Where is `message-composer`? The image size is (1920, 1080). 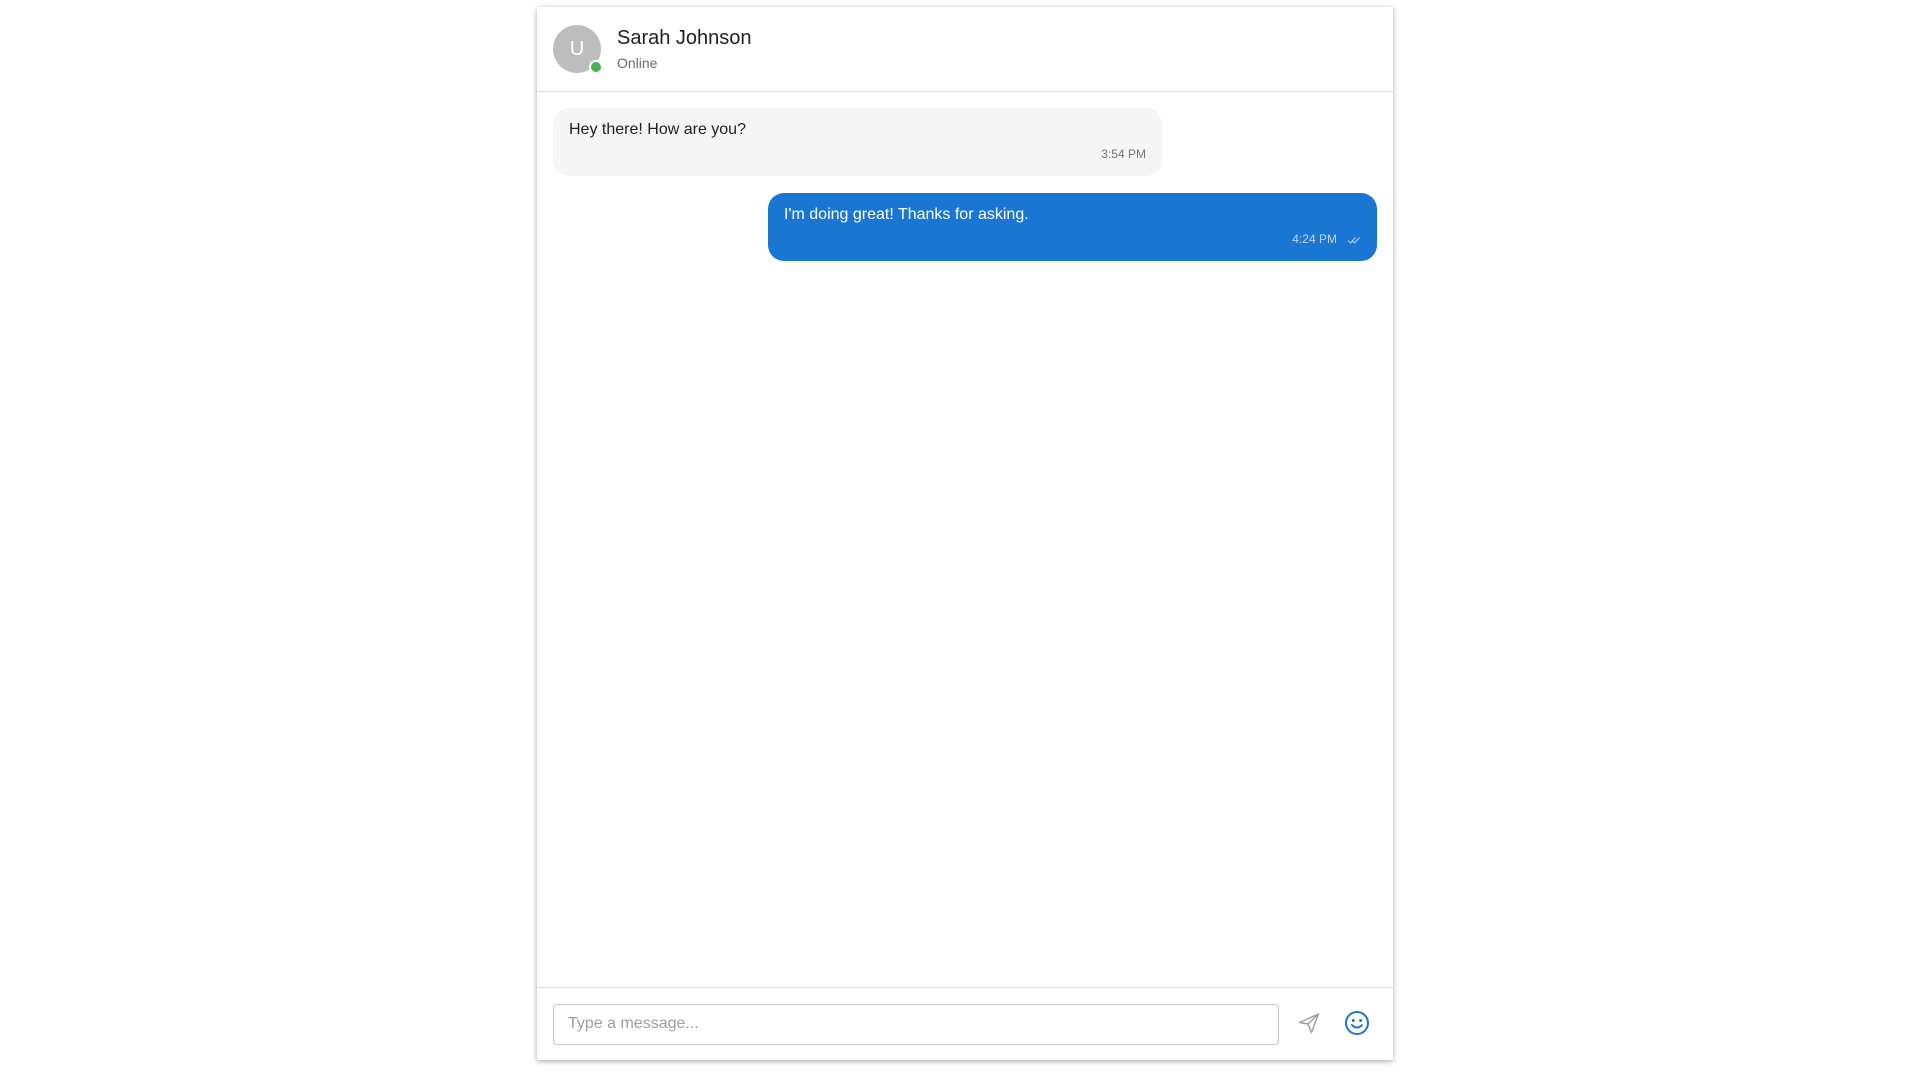
message-composer is located at coordinates (965, 1023).